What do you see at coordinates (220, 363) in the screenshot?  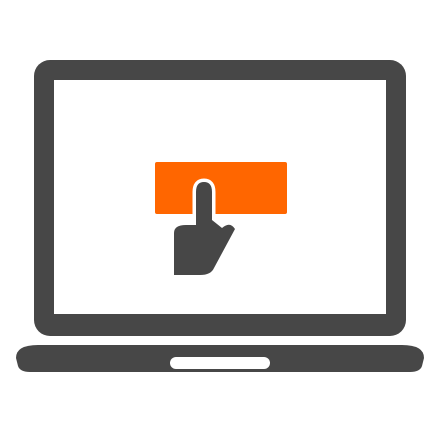 I see `laptop-trackpad` at bounding box center [220, 363].